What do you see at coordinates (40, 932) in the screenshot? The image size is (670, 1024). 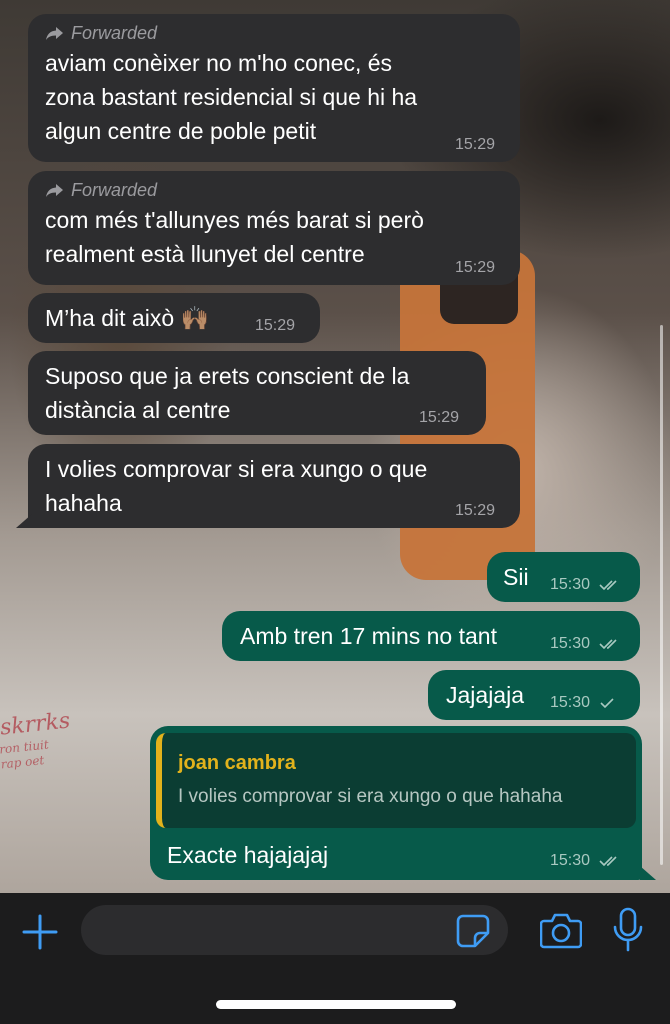 I see `plus-icon` at bounding box center [40, 932].